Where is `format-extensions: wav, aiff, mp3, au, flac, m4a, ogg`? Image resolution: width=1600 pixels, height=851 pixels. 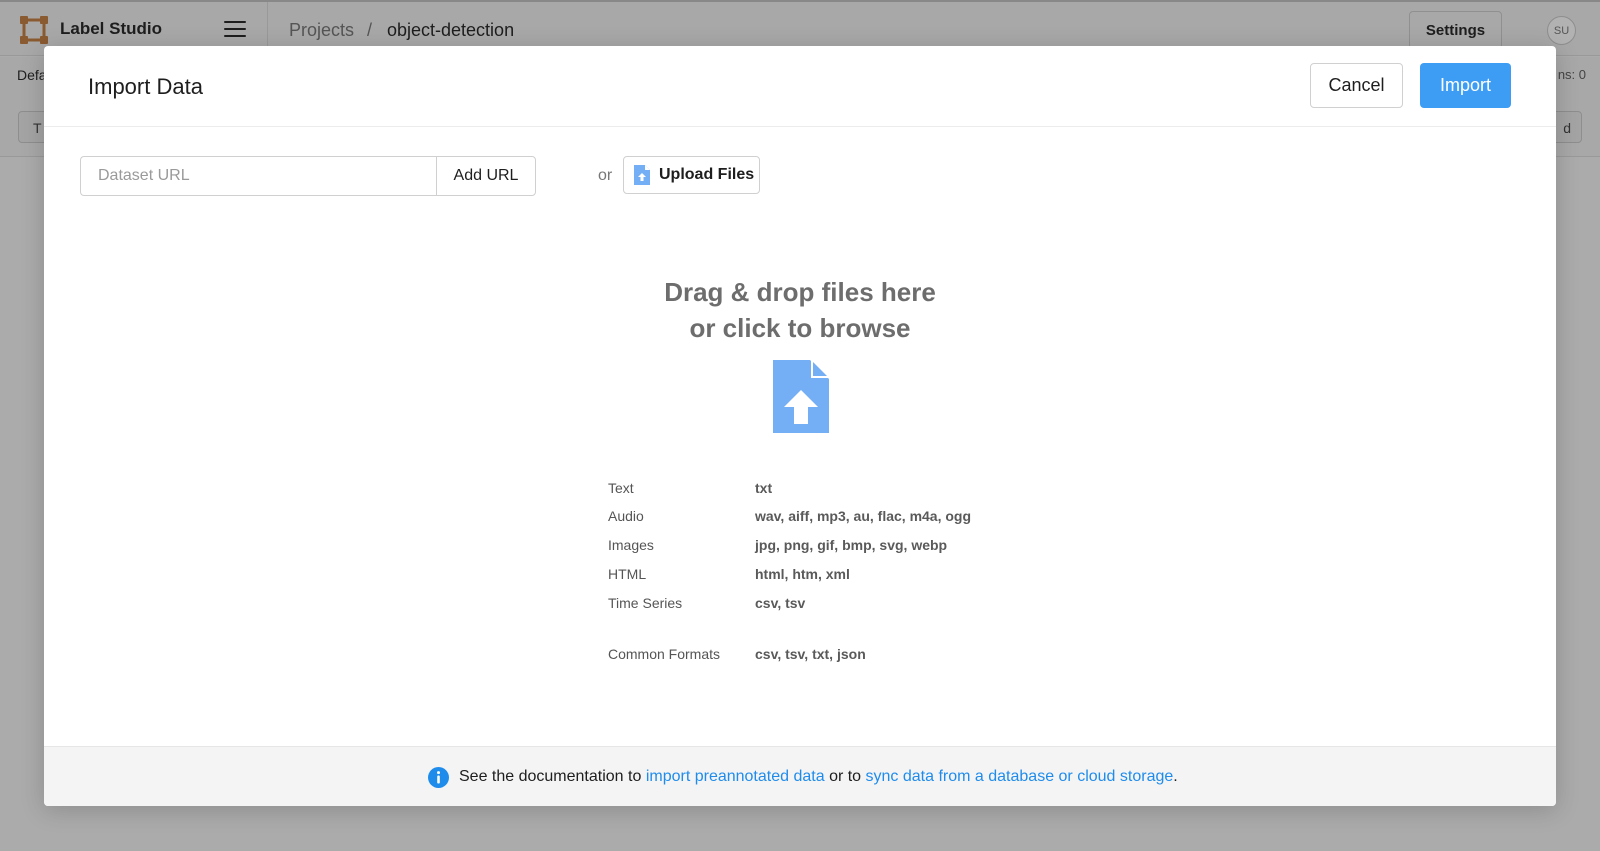
format-extensions: wav, aiff, mp3, au, flac, m4a, ogg is located at coordinates (863, 516).